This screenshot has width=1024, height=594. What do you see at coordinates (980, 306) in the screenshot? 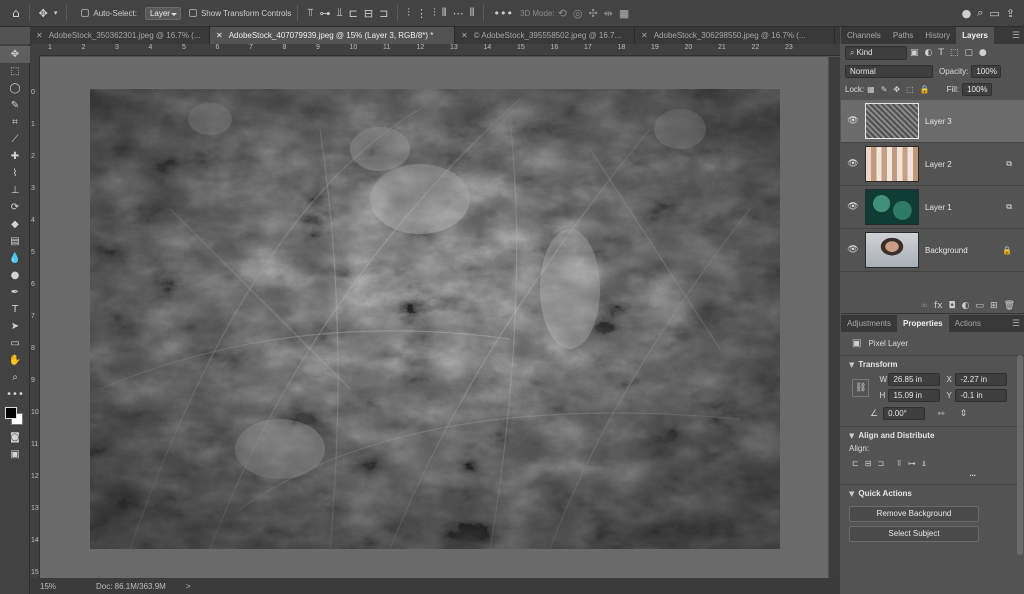
I see `group-icon: ▭` at bounding box center [980, 306].